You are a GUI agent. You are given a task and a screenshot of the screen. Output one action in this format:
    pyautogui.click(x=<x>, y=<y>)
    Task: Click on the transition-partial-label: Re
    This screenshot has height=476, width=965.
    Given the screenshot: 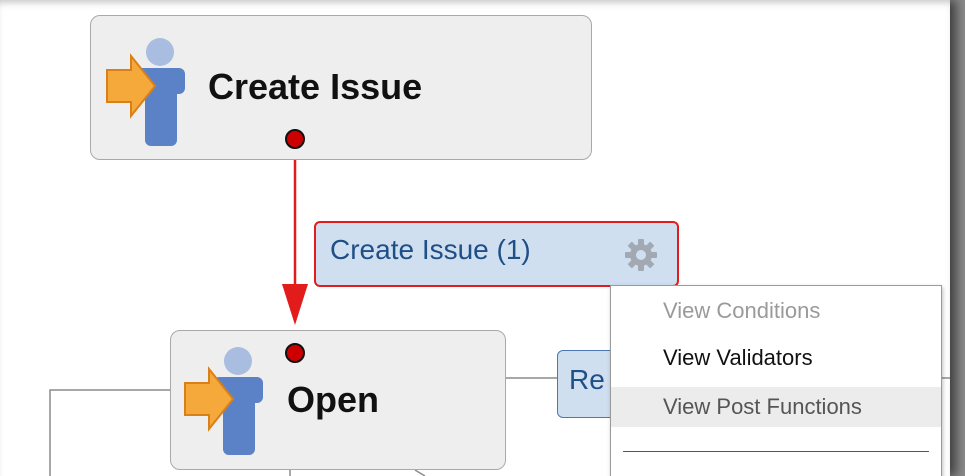 What is the action you would take?
    pyautogui.click(x=587, y=379)
    